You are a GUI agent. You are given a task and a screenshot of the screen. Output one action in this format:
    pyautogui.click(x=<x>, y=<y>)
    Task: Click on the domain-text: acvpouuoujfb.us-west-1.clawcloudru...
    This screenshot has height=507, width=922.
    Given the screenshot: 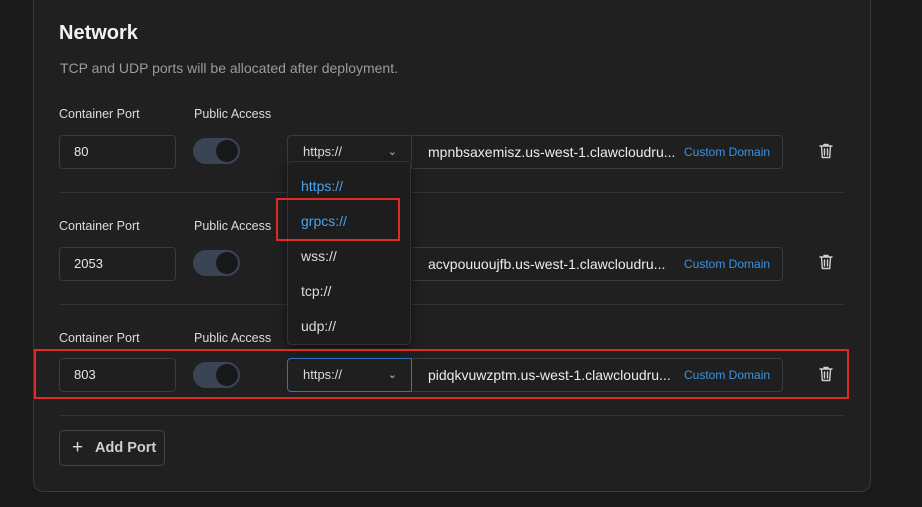 What is the action you would take?
    pyautogui.click(x=547, y=264)
    